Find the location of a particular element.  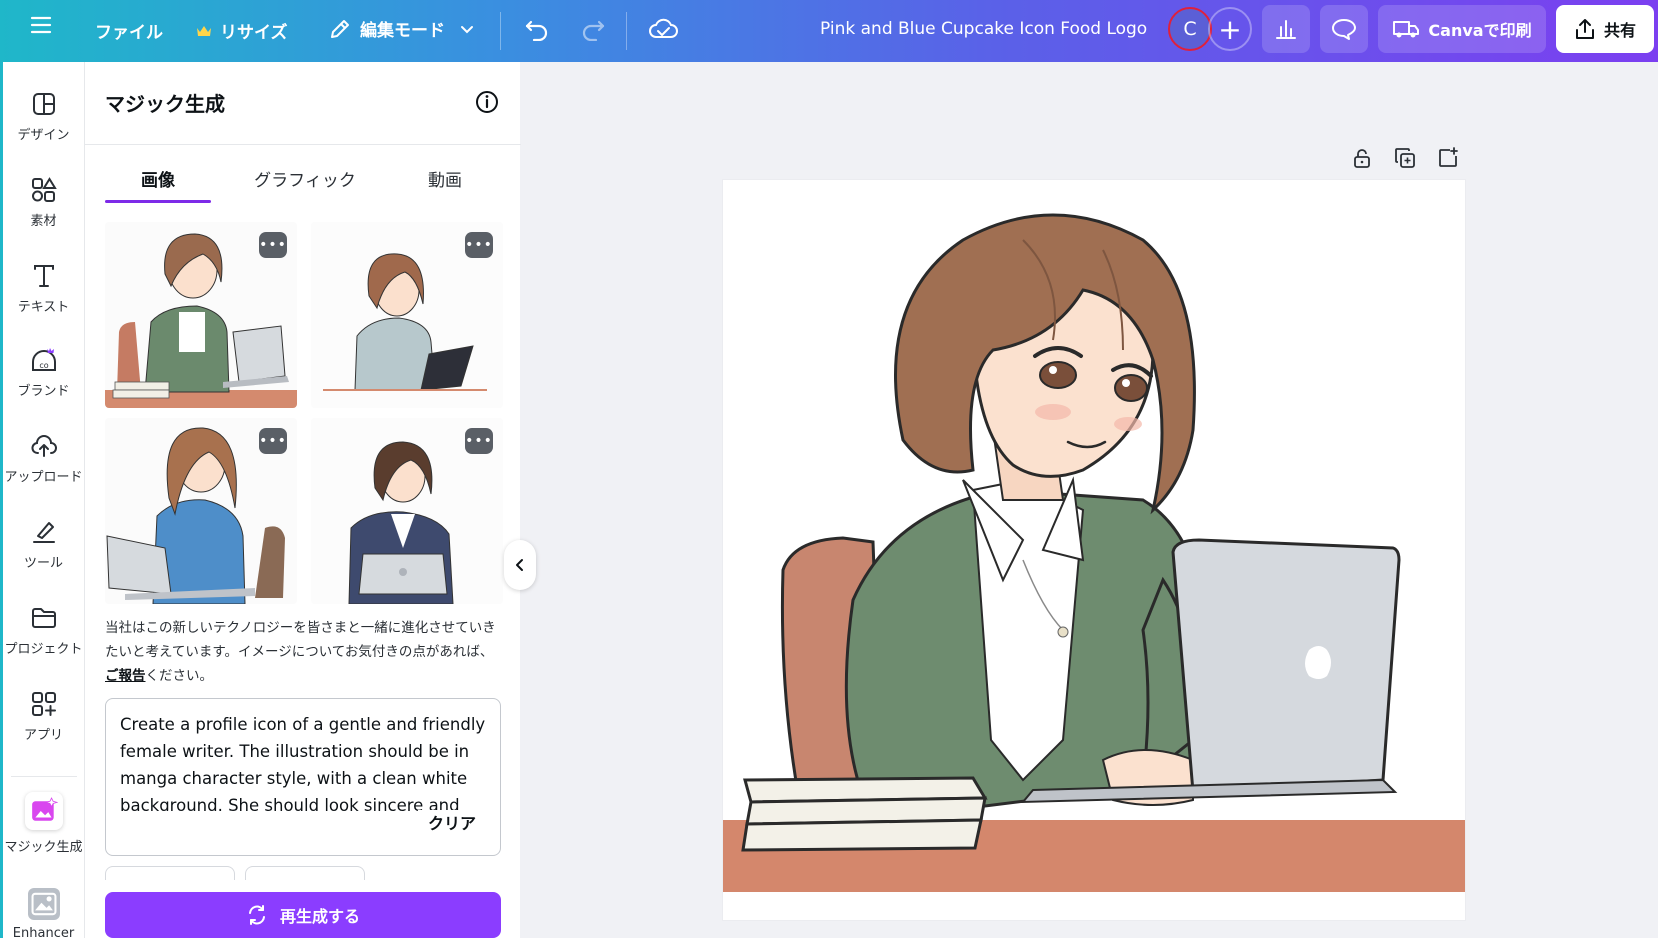

edit-mode-label: 編集モード is located at coordinates (402, 31).